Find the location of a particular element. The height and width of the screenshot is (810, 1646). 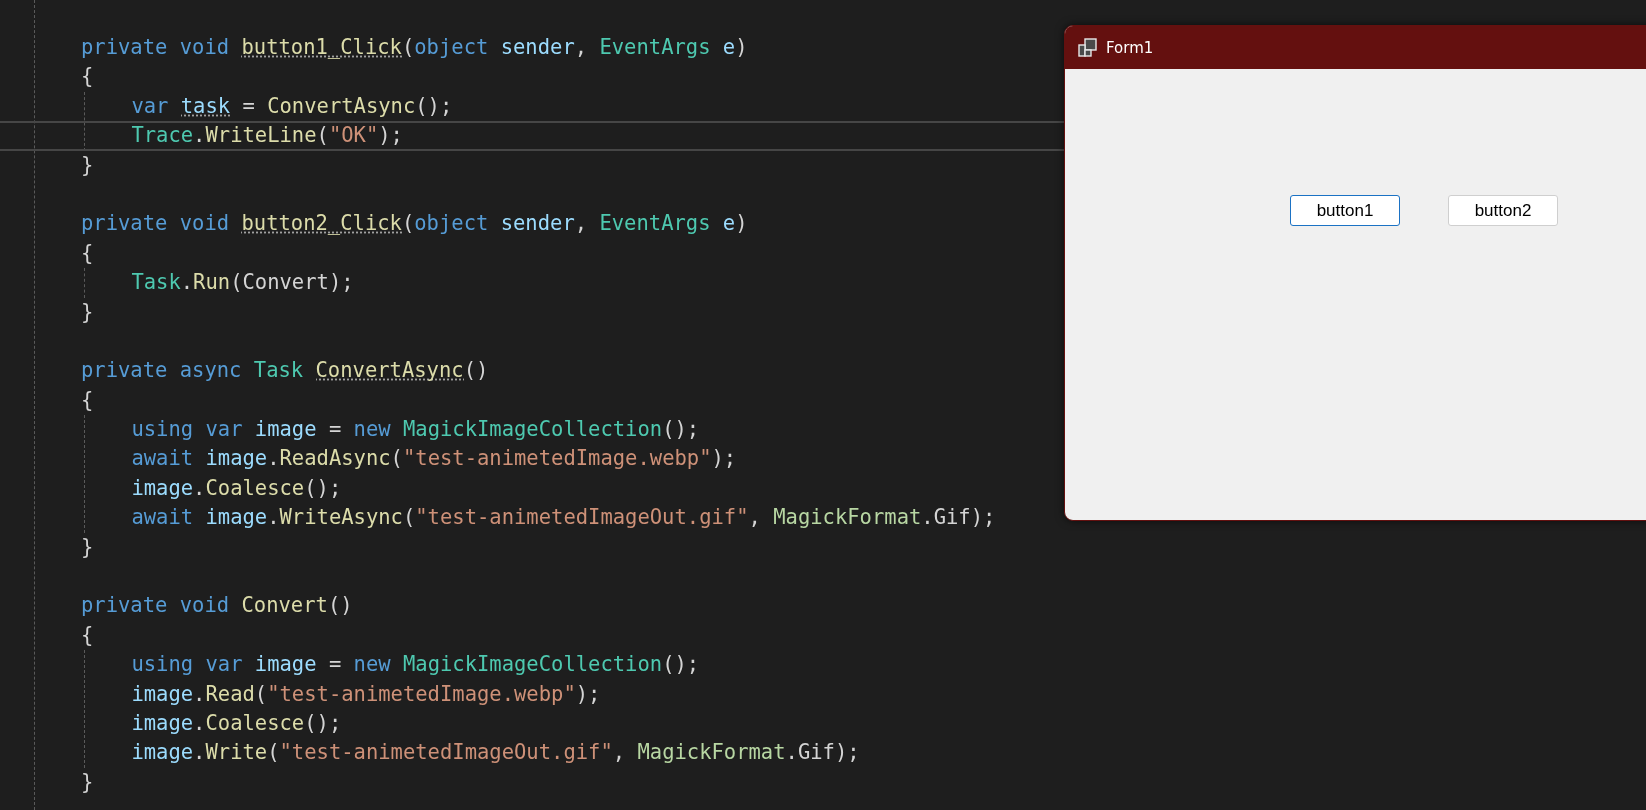

code-line: Trace.WriteLine("OK"); is located at coordinates (267, 136).